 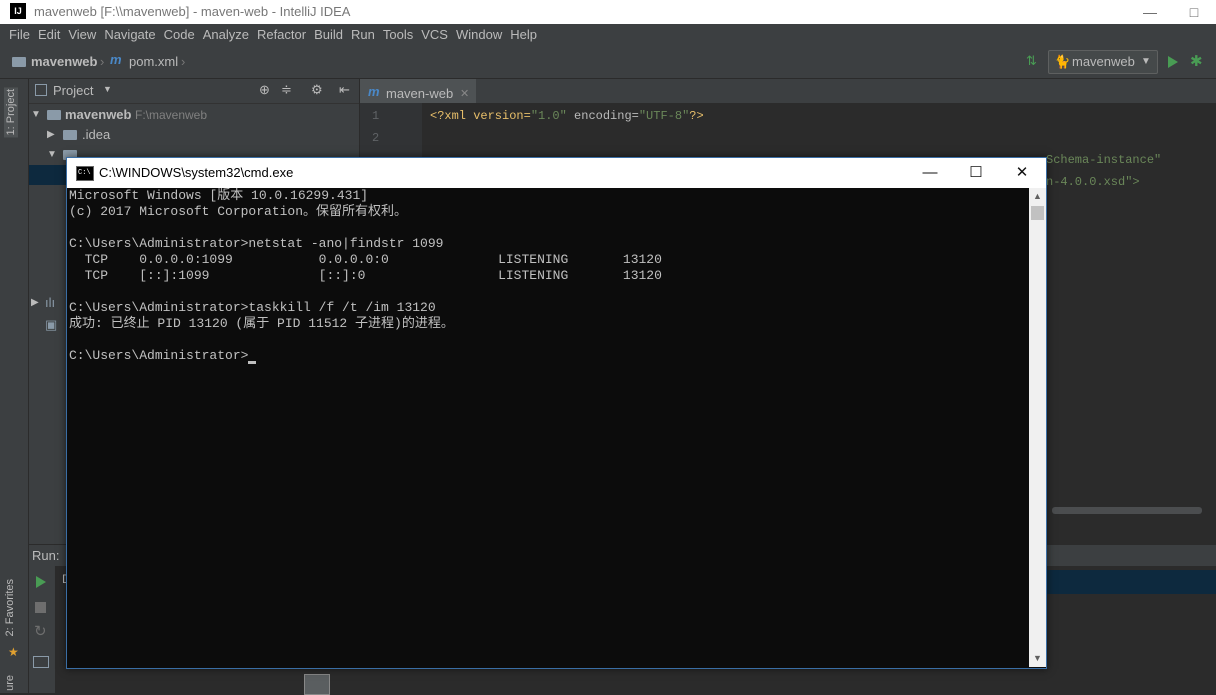 What do you see at coordinates (41, 90) in the screenshot?
I see `project-view-icon` at bounding box center [41, 90].